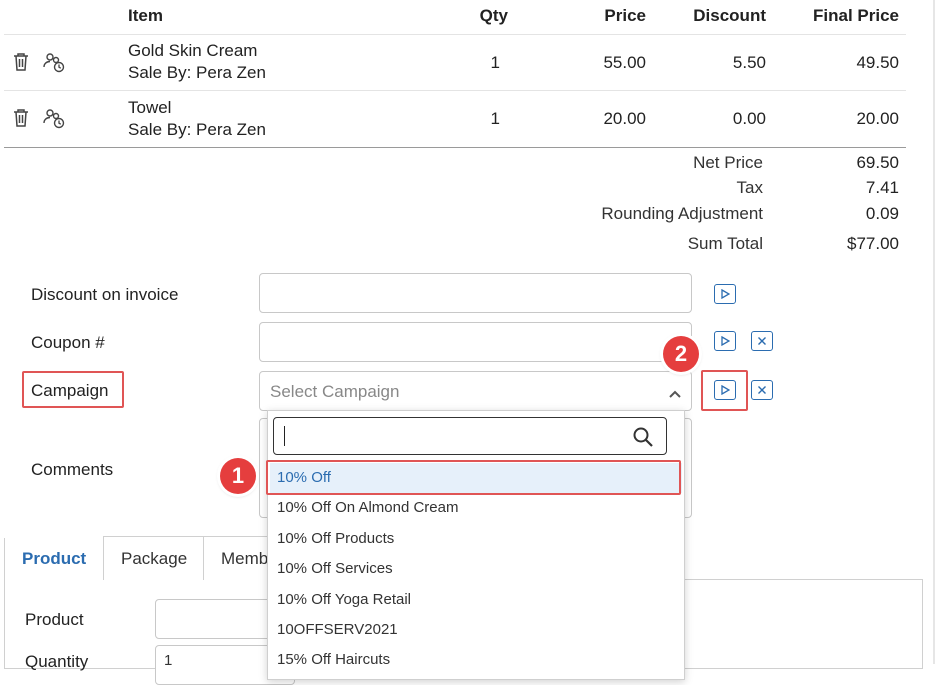 This screenshot has width=945, height=685. What do you see at coordinates (475, 293) in the screenshot?
I see `discount-input` at bounding box center [475, 293].